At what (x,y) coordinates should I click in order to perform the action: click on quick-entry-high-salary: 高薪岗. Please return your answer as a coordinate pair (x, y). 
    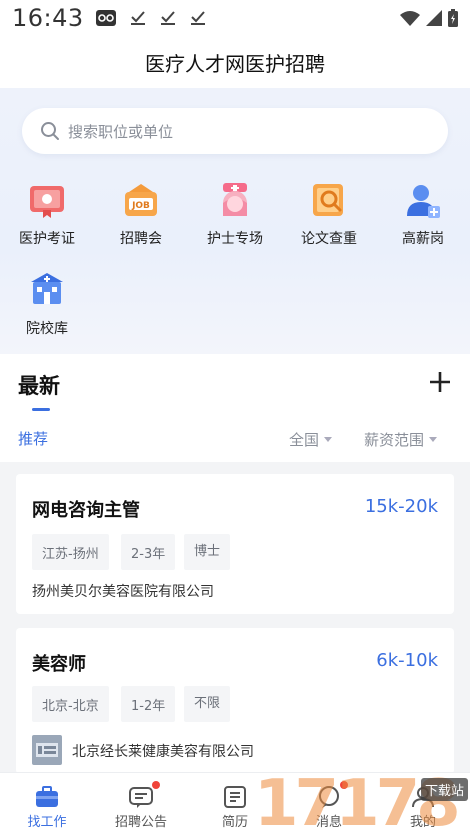
    Looking at the image, I should click on (423, 213).